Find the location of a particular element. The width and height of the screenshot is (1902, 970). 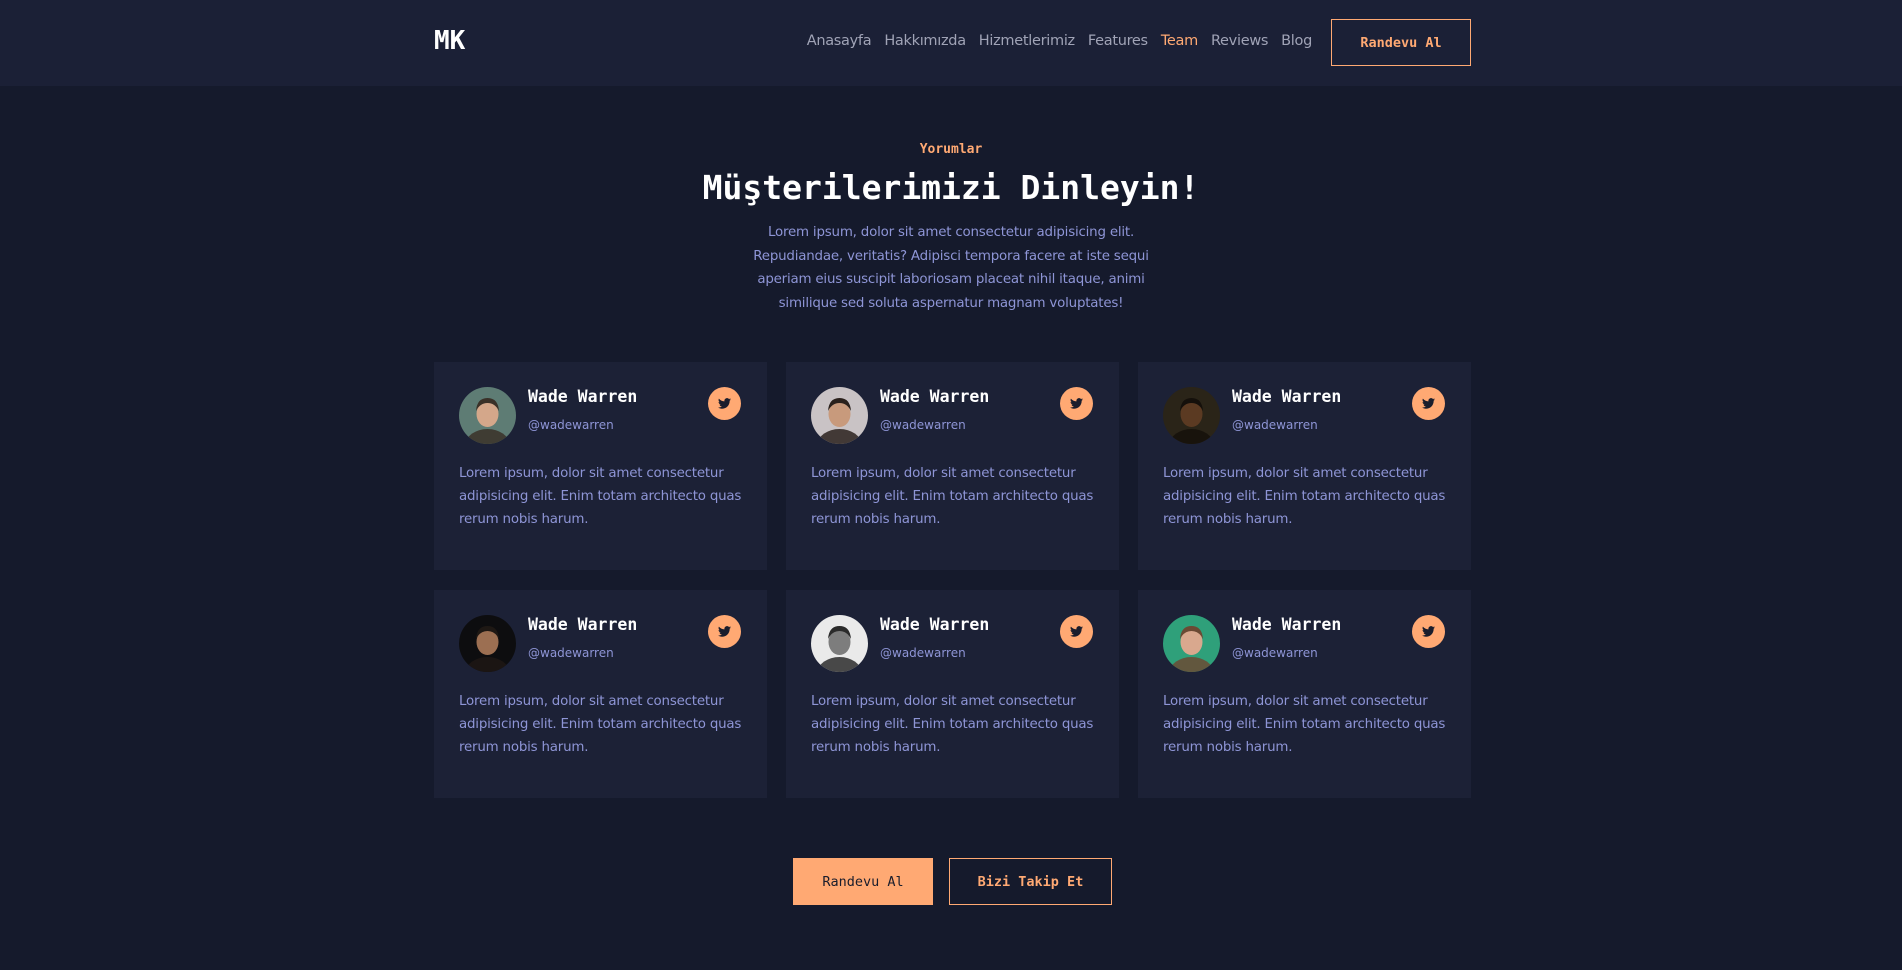

nav-link-blog: Blog is located at coordinates (1296, 41).